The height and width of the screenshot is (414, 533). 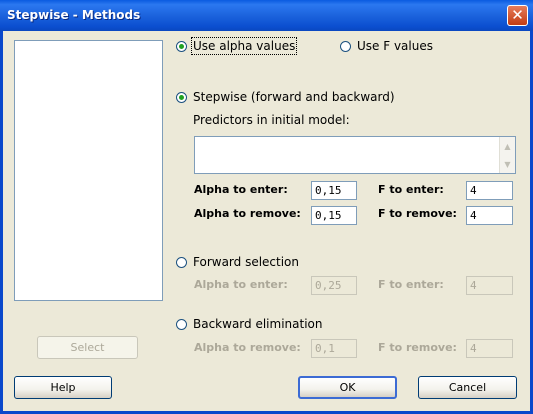 What do you see at coordinates (489, 285) in the screenshot?
I see `forward-f-enter-input: 4` at bounding box center [489, 285].